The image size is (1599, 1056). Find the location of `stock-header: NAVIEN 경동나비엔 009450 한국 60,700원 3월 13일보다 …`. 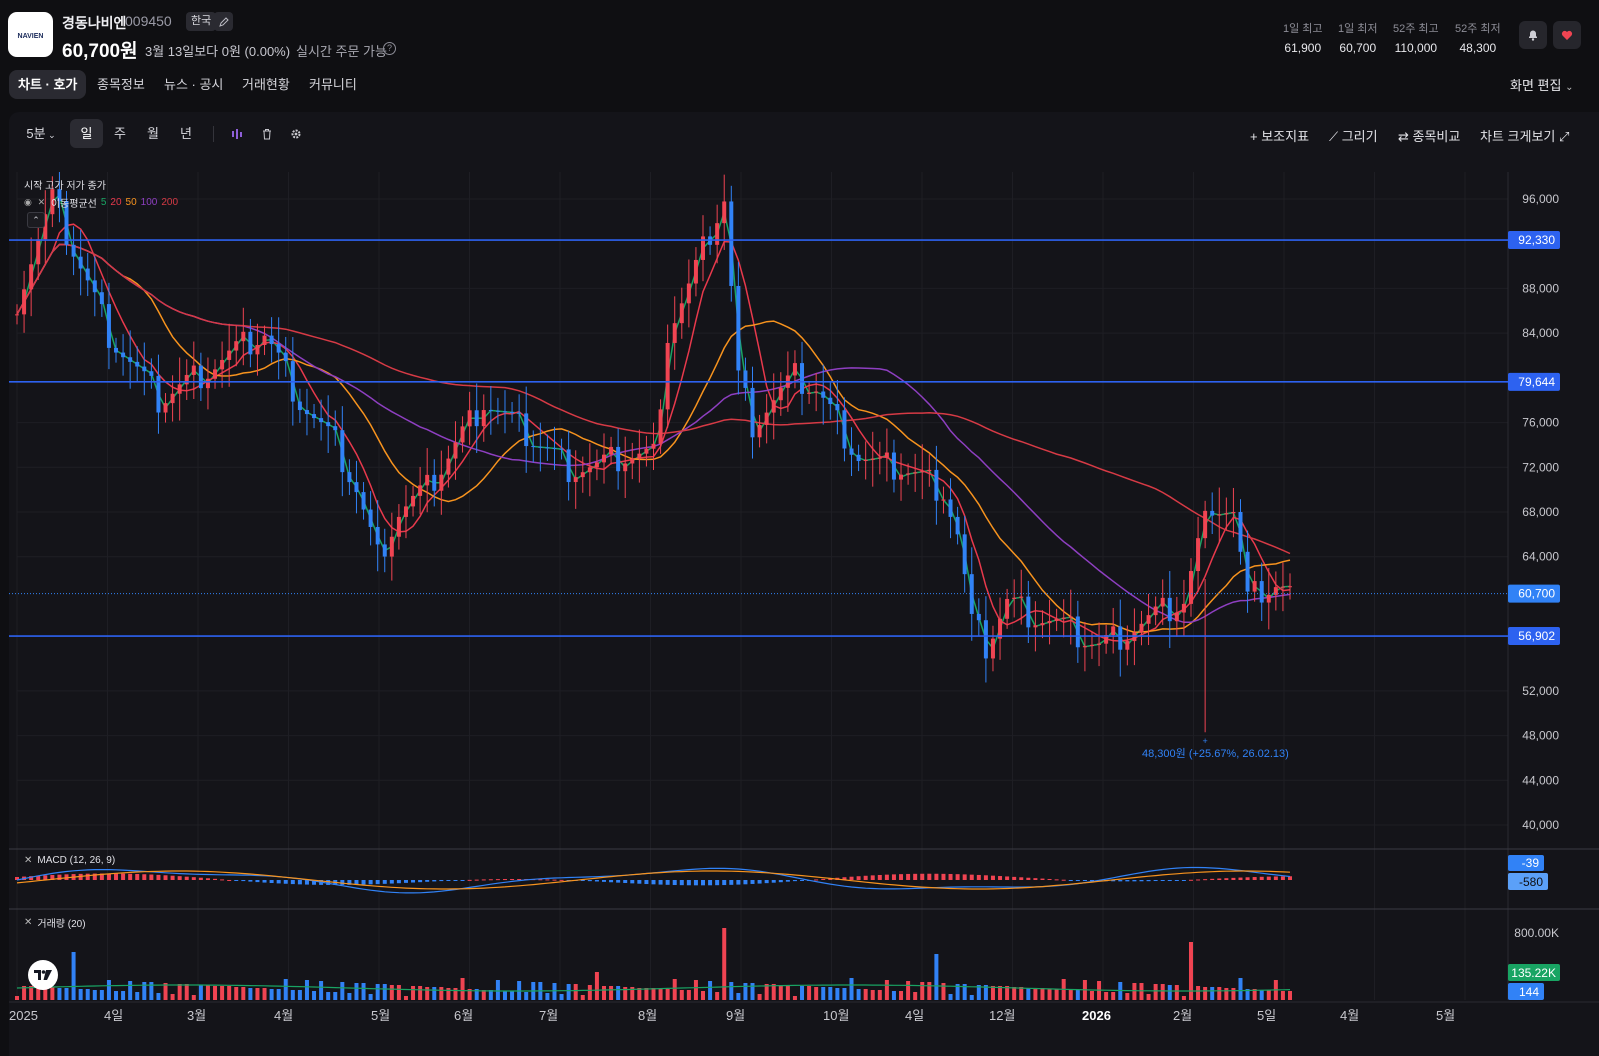

stock-header: NAVIEN 경동나비엔 009450 한국 60,700원 3월 13일보다 … is located at coordinates (799, 33).